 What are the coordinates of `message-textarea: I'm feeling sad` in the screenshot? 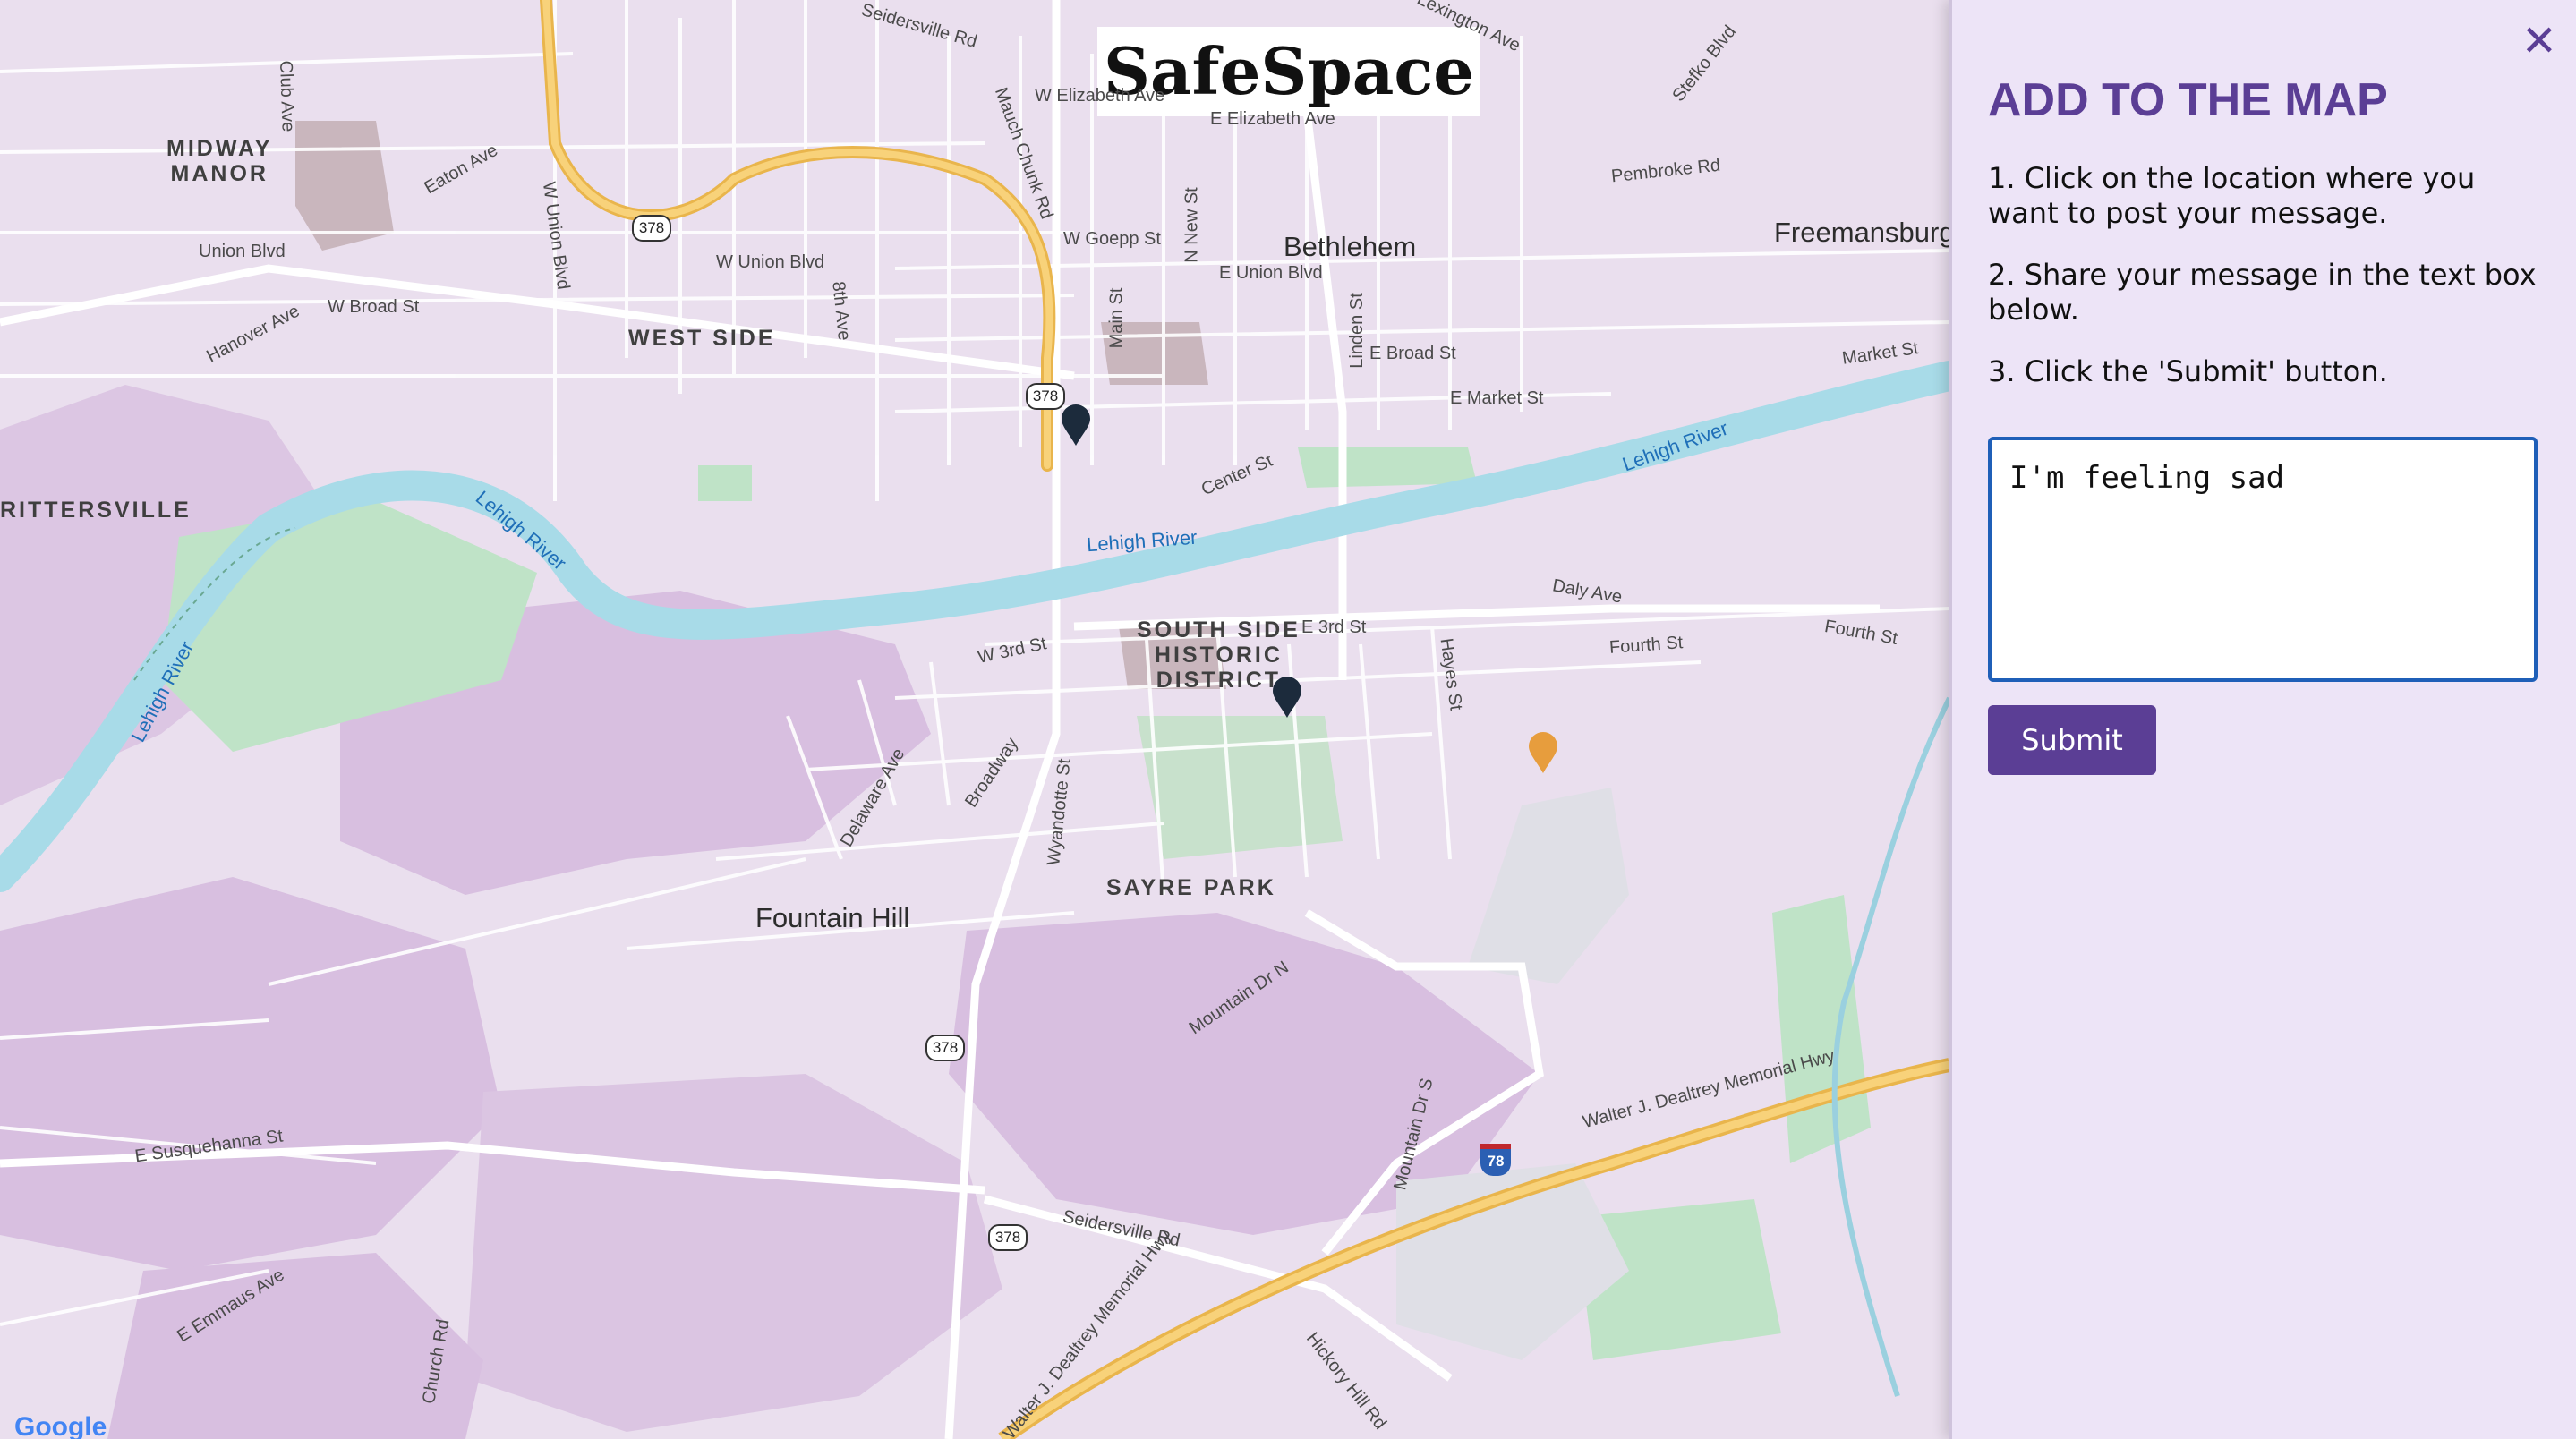 It's located at (2263, 559).